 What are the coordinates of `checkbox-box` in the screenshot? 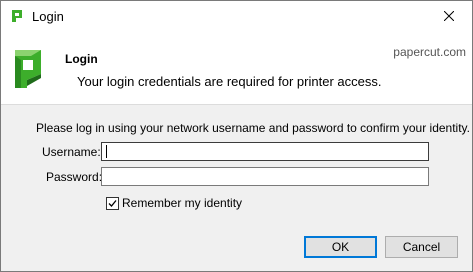 It's located at (112, 203).